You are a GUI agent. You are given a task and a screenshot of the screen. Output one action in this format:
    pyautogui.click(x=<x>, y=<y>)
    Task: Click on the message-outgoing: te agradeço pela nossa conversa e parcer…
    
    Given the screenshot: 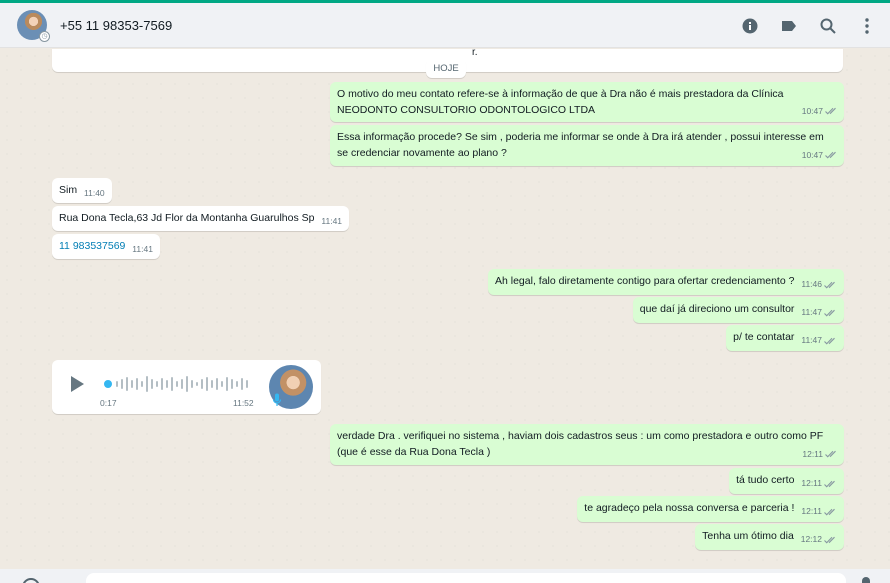 What is the action you would take?
    pyautogui.click(x=710, y=509)
    